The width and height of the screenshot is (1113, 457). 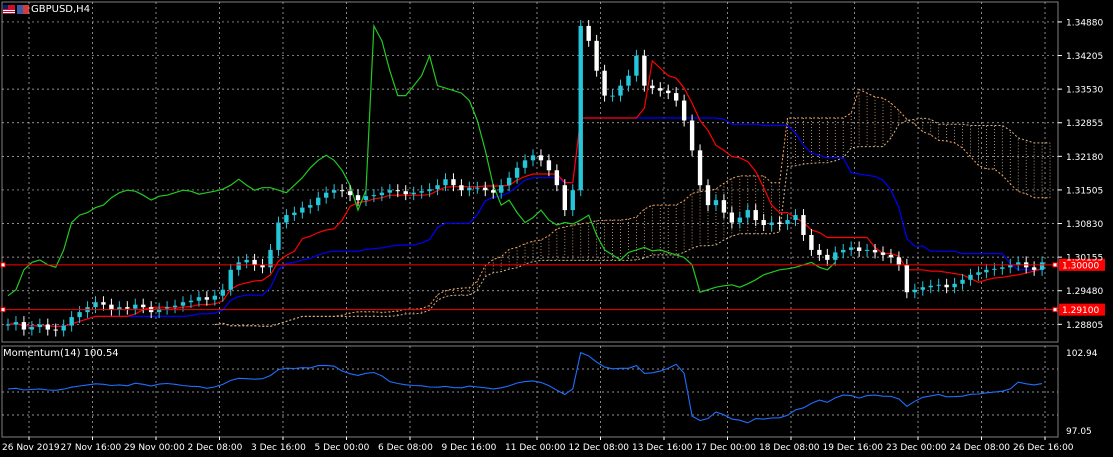 I want to click on x-axis-tick-label: 29 Nov 00:00, so click(x=154, y=448).